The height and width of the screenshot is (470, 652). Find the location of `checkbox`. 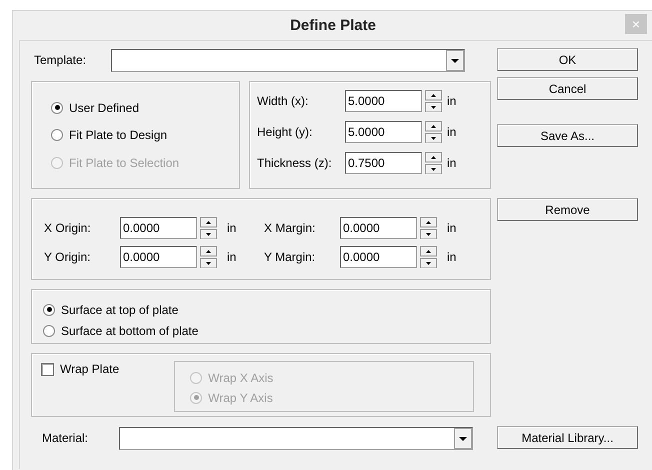

checkbox is located at coordinates (47, 369).